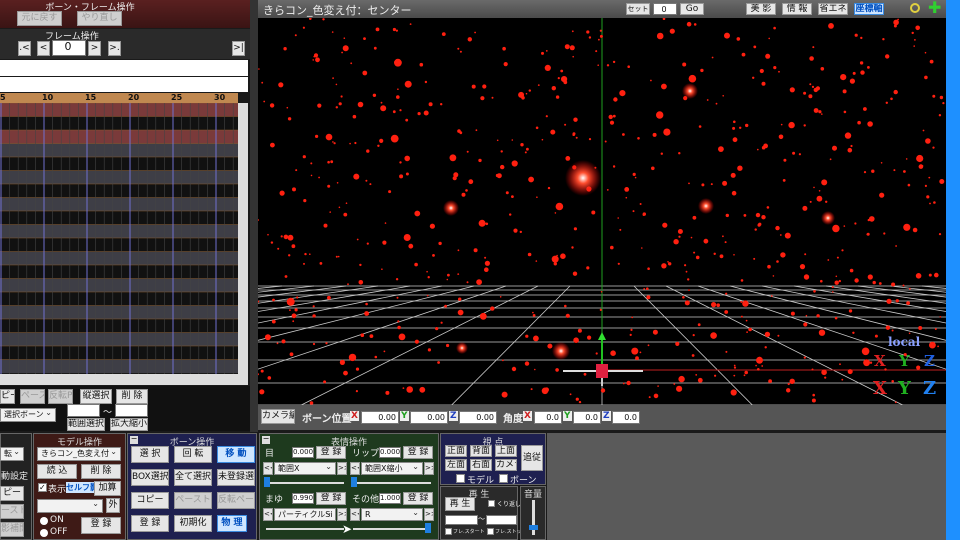 The image size is (960, 540). What do you see at coordinates (236, 477) in the screenshot?
I see `unregistered-select-button: 未登録選` at bounding box center [236, 477].